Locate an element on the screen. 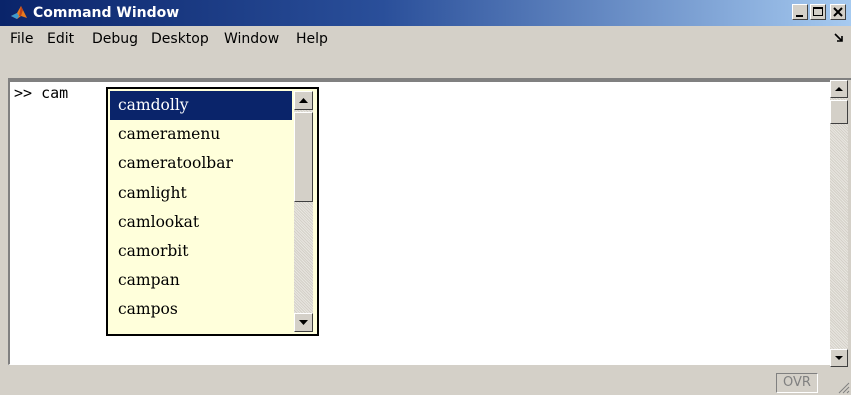 This screenshot has width=851, height=395. minimize-button is located at coordinates (800, 12).